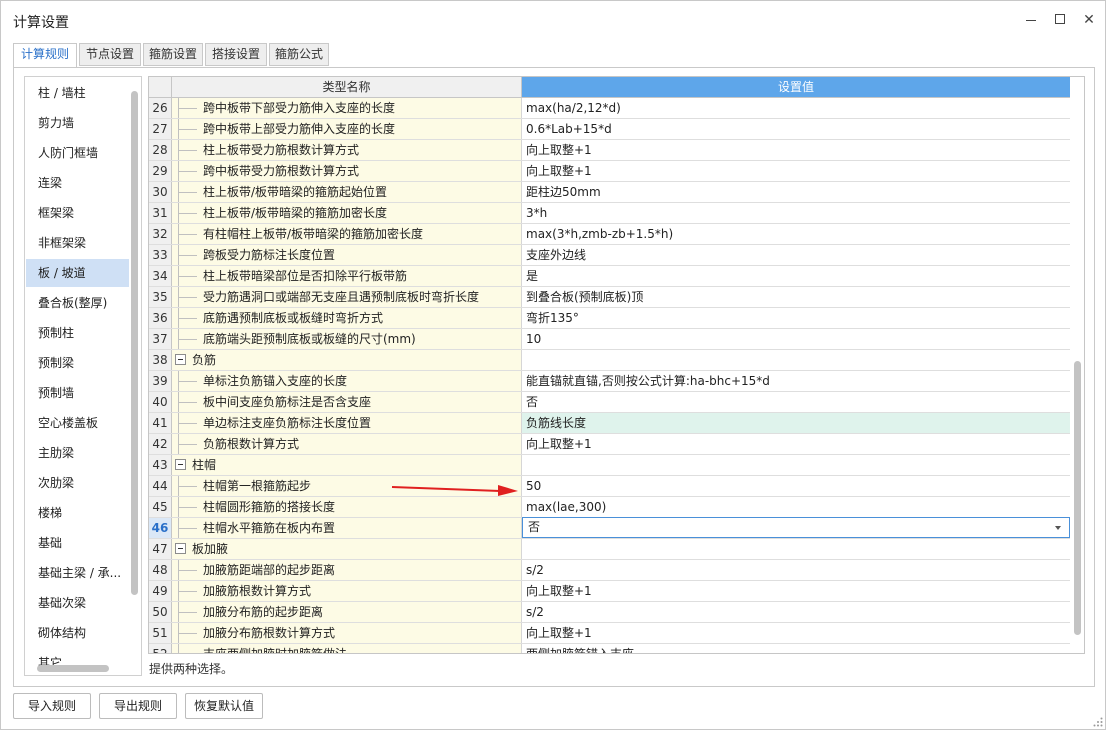 The height and width of the screenshot is (730, 1106). I want to click on sidebar-item: 叠合板(整厚), so click(77, 303).